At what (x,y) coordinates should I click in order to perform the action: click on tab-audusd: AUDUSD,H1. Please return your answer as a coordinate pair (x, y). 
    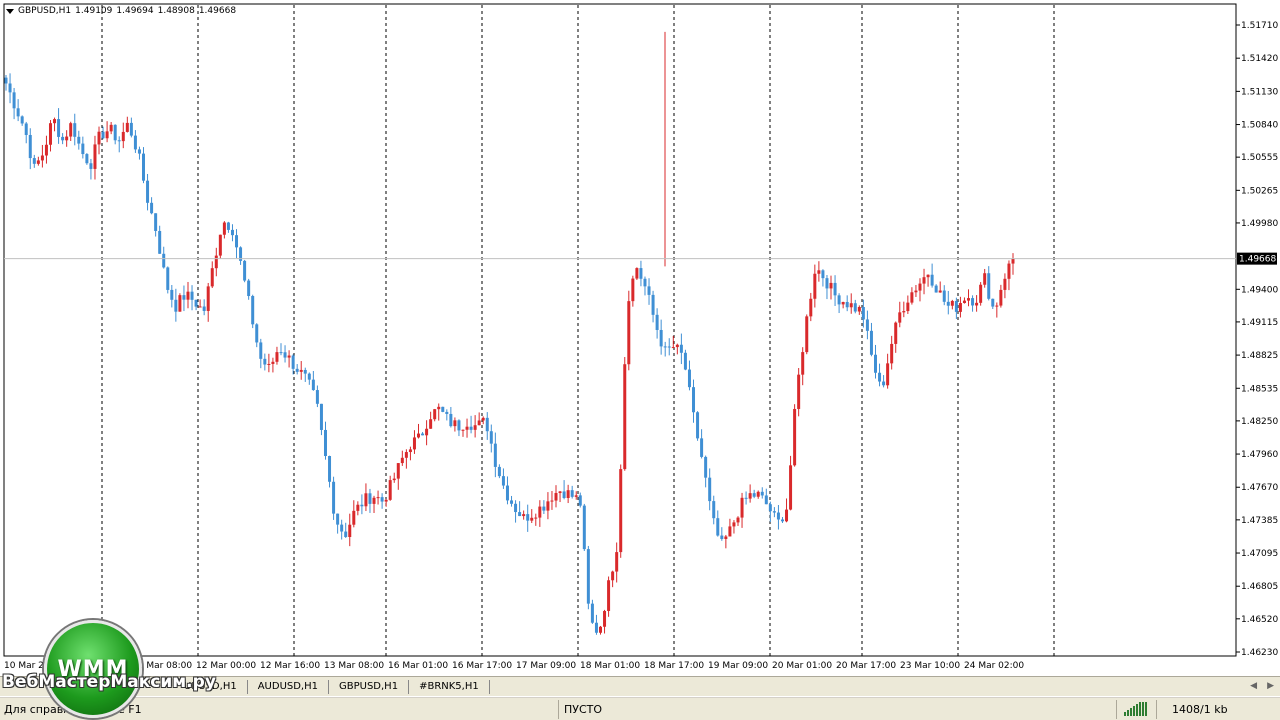
    Looking at the image, I should click on (288, 686).